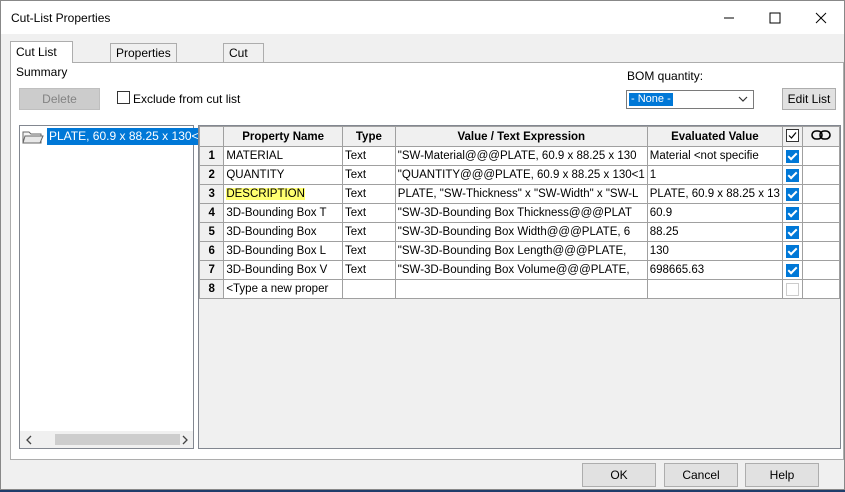 The width and height of the screenshot is (845, 492). I want to click on evaluated-value-cell, so click(714, 289).